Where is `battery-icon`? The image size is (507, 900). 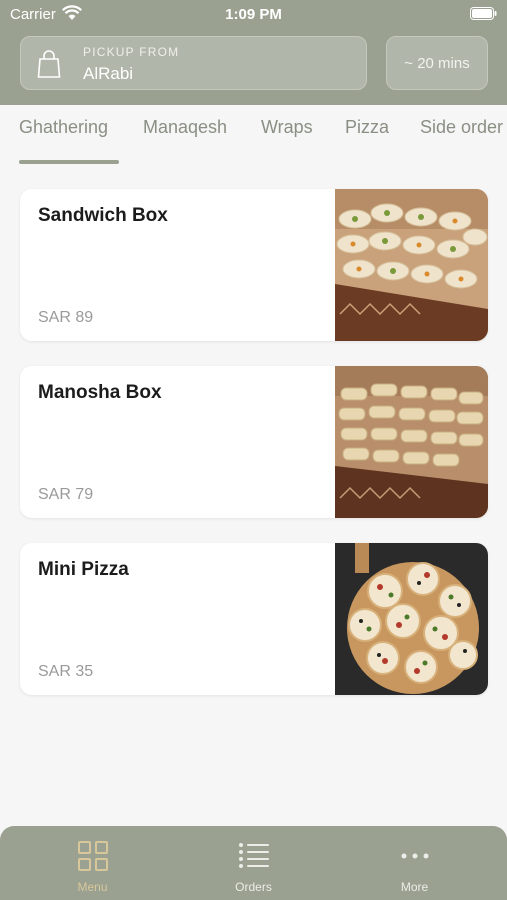
battery-icon is located at coordinates (483, 13).